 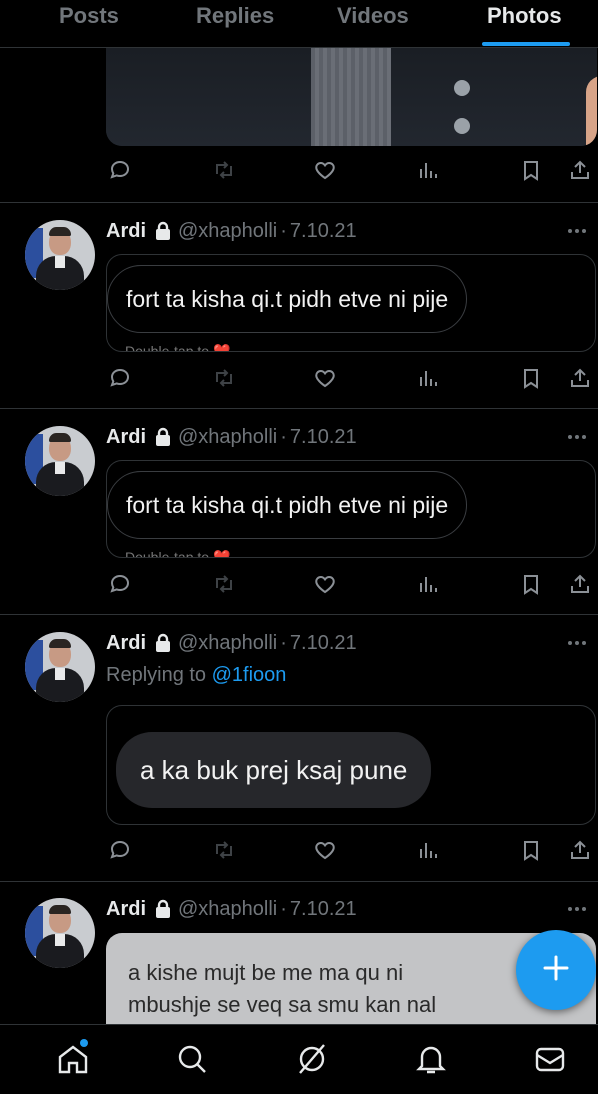 I want to click on tweet-photo, so click(x=351, y=97).